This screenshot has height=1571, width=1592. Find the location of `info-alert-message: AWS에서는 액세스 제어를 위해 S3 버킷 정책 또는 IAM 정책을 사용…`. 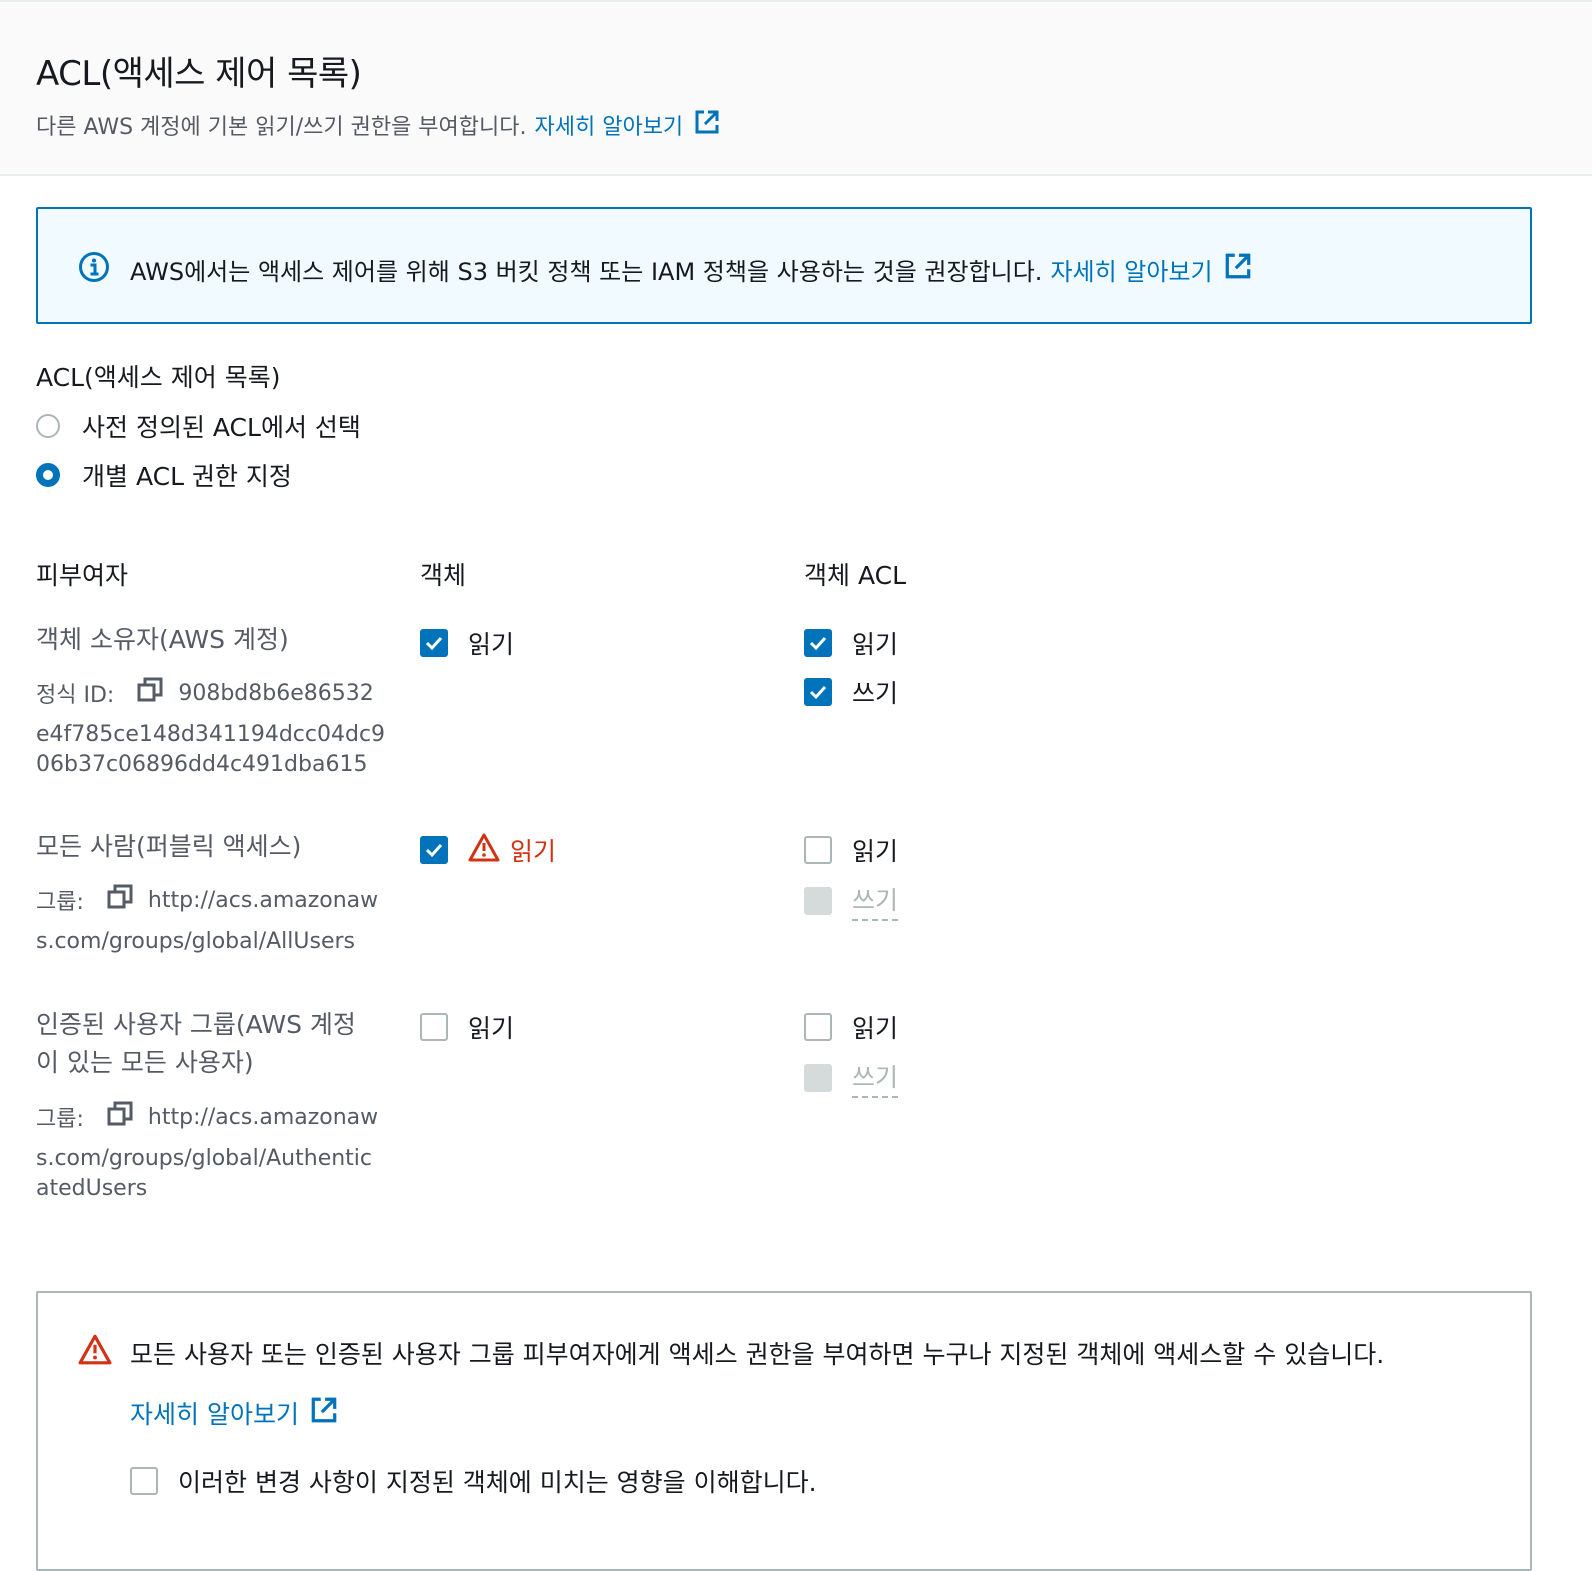

info-alert-message: AWS에서는 액세스 제어를 위해 S3 버킷 정책 또는 IAM 정책을 사용… is located at coordinates (586, 271).